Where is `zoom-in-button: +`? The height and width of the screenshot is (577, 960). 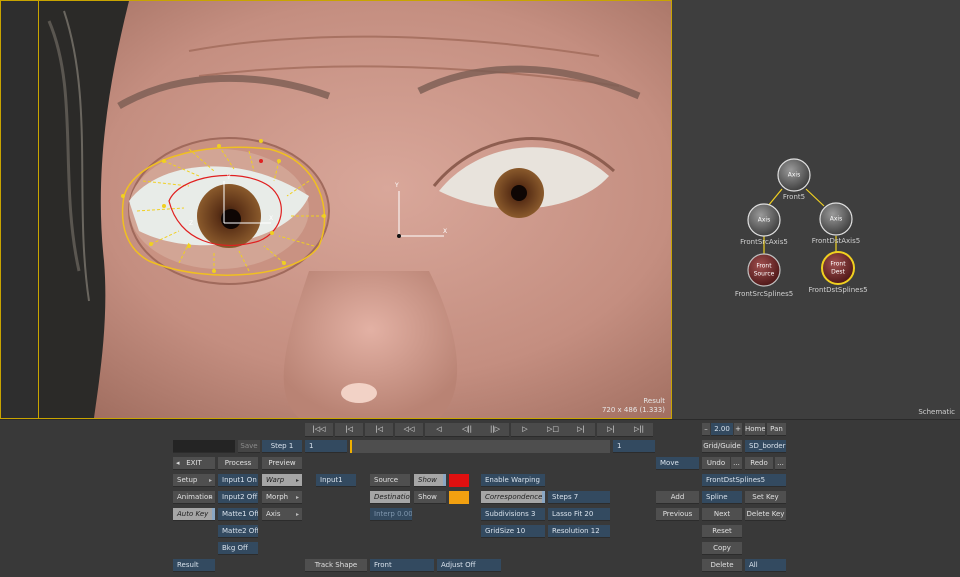 zoom-in-button: + is located at coordinates (738, 429).